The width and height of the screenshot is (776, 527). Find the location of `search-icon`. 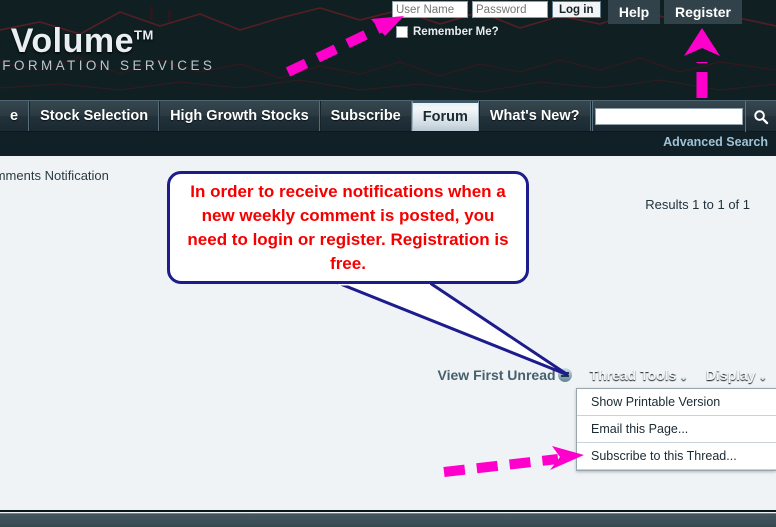

search-icon is located at coordinates (760, 116).